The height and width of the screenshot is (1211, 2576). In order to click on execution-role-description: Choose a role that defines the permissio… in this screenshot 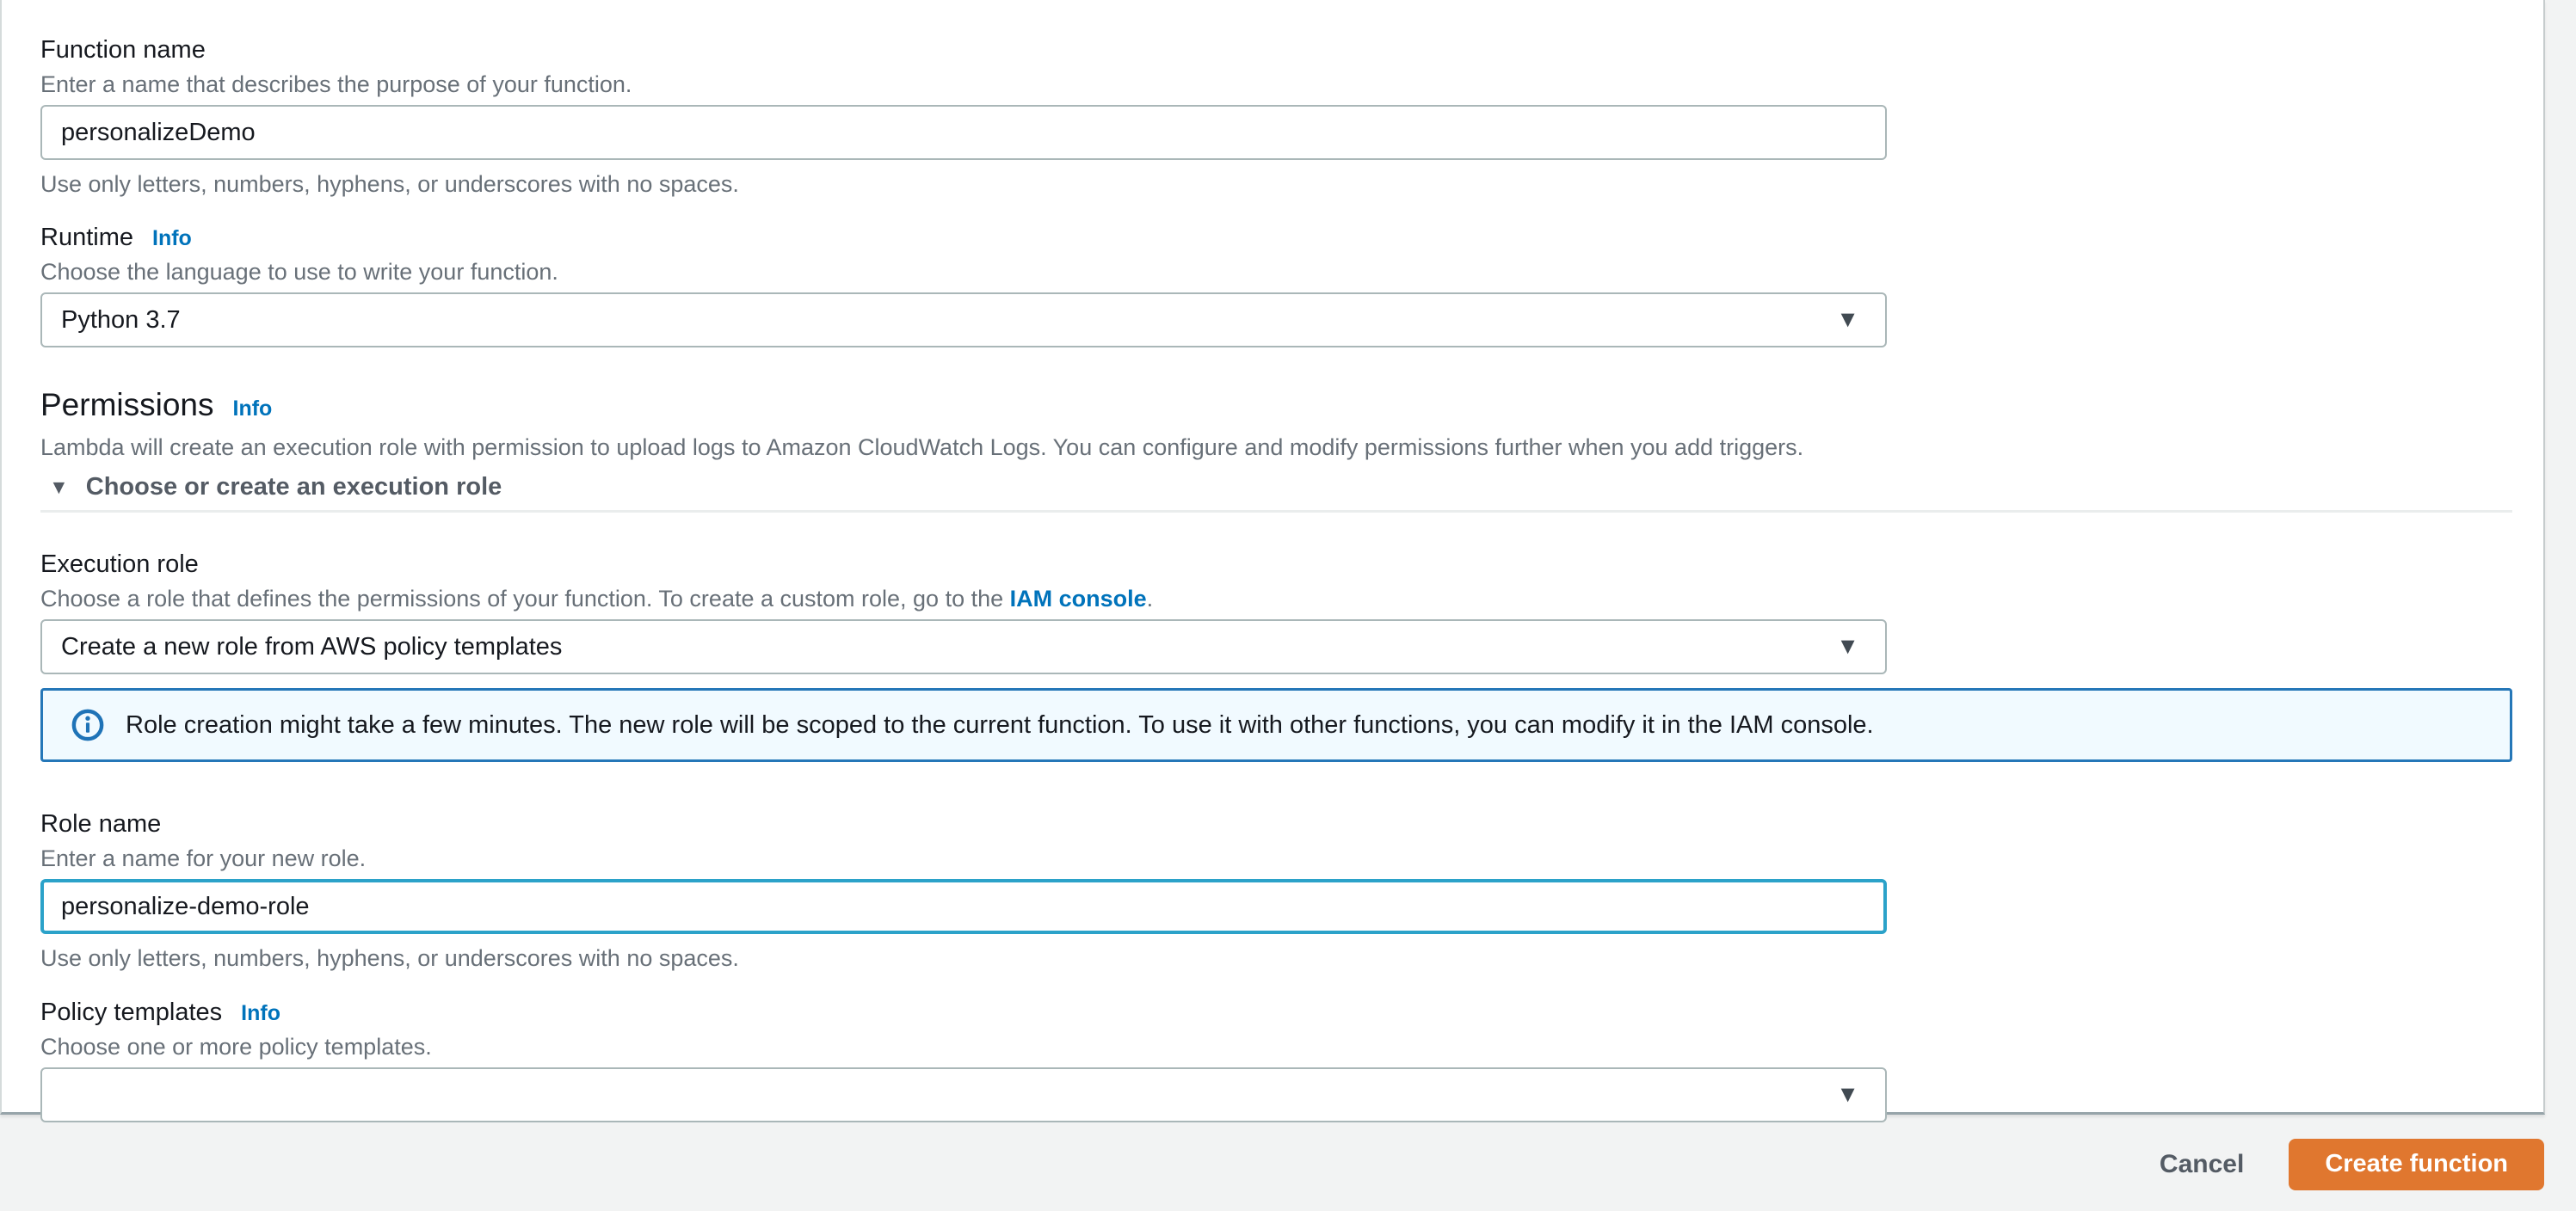, I will do `click(1275, 598)`.